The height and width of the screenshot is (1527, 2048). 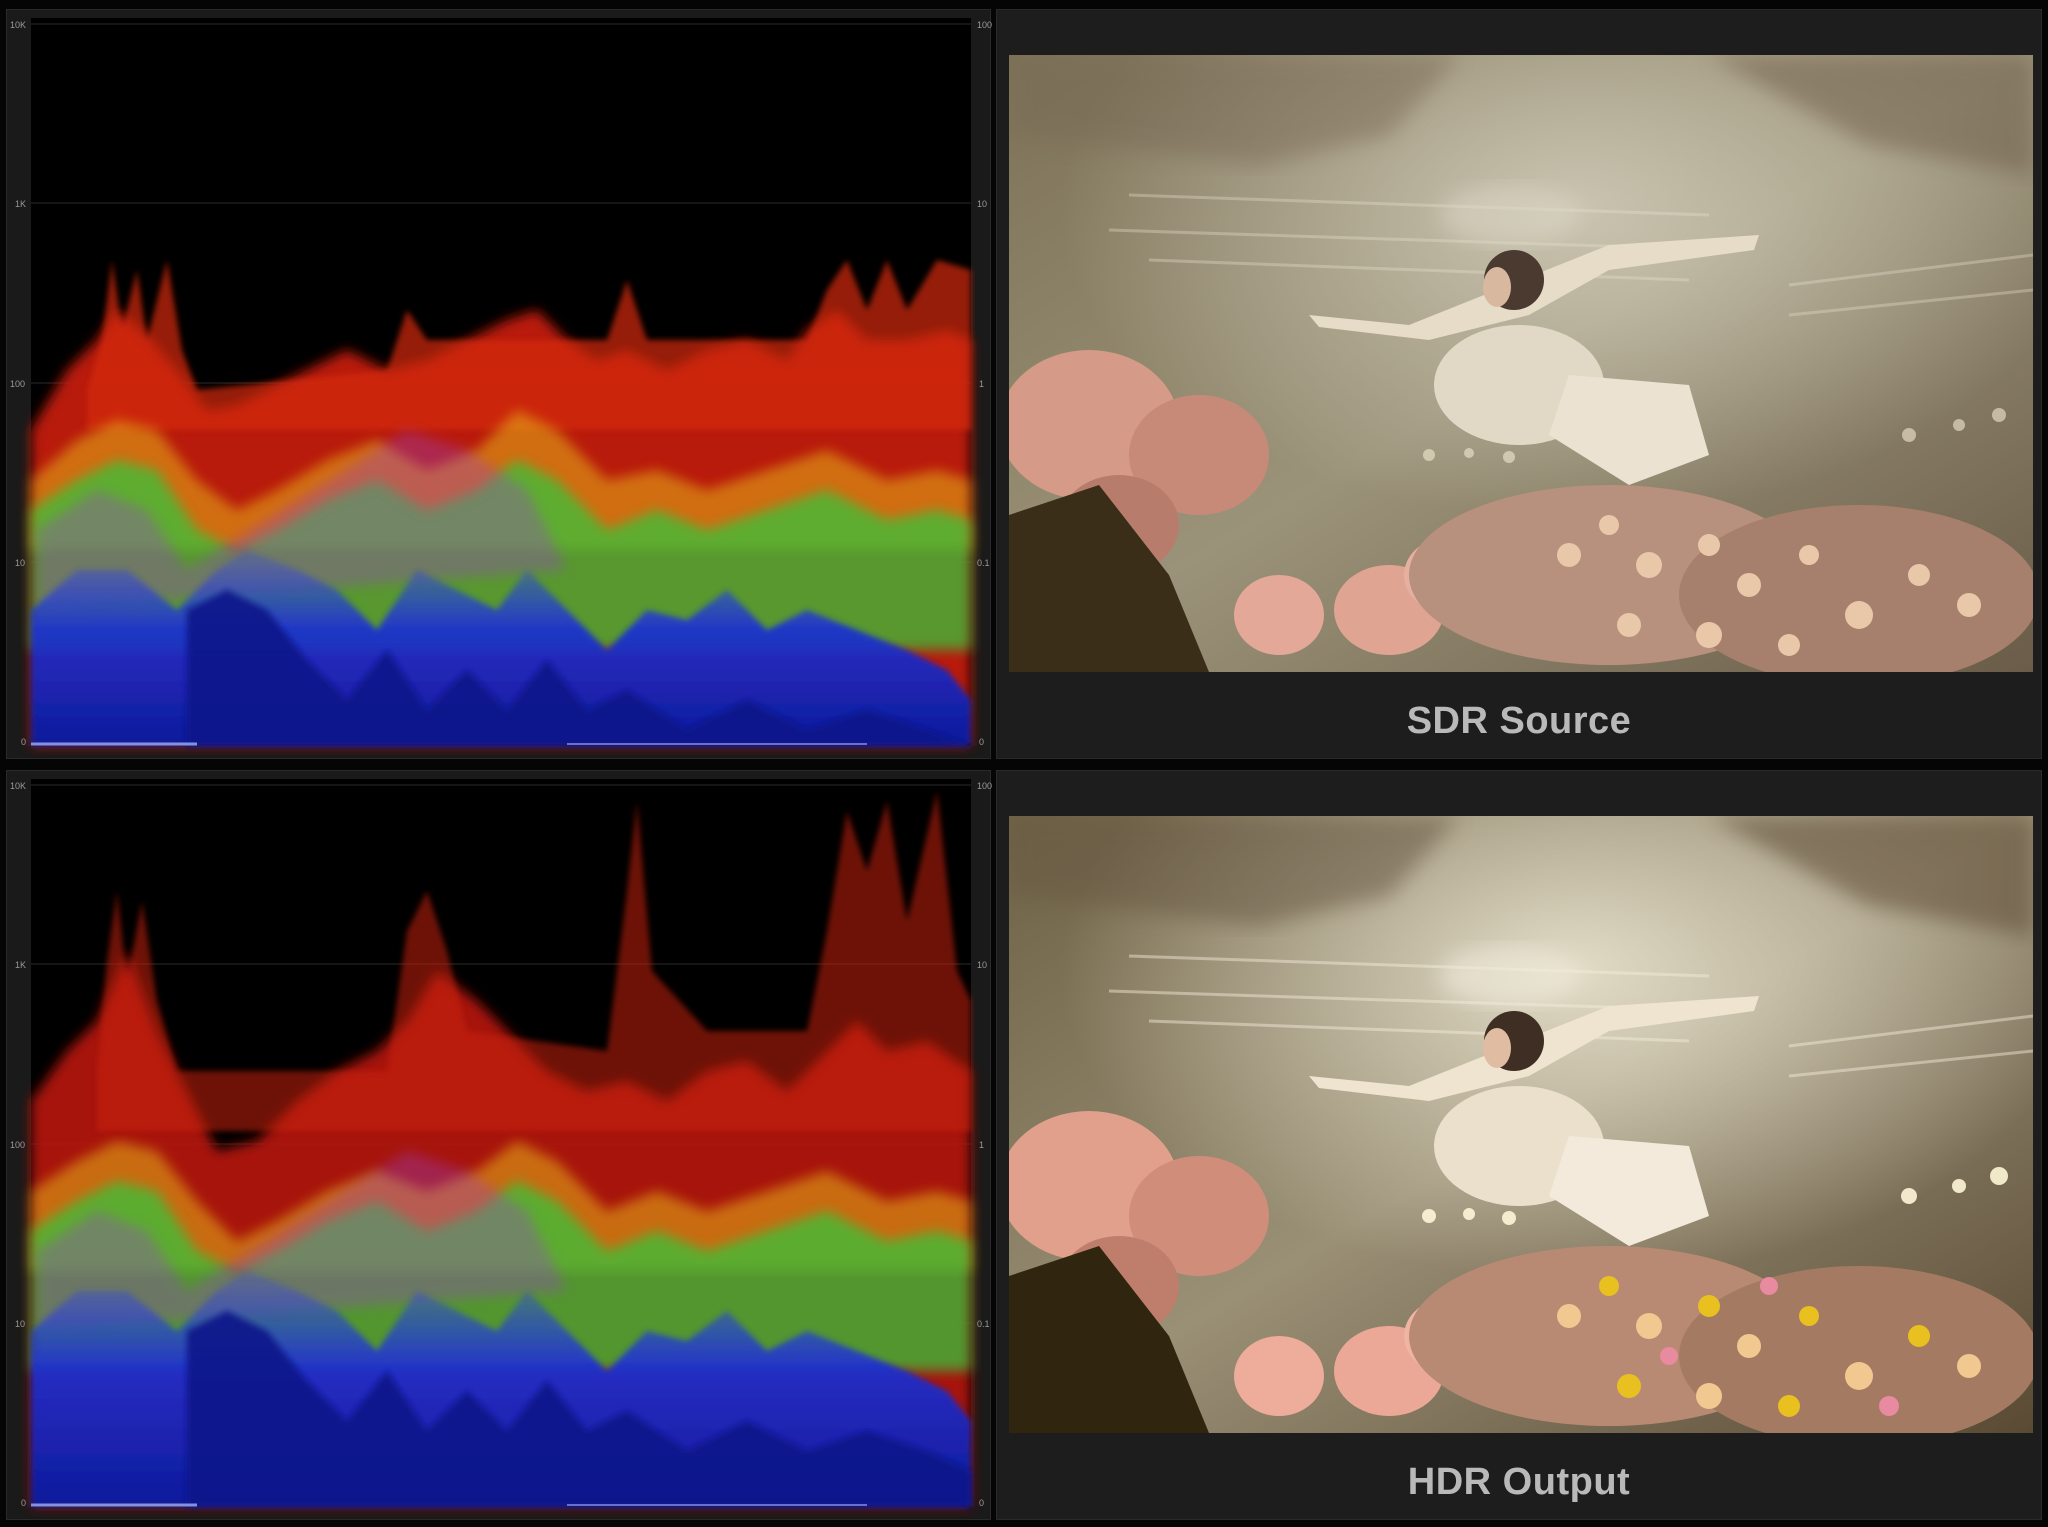 What do you see at coordinates (501, 503) in the screenshot?
I see `sdr-waveform-trace` at bounding box center [501, 503].